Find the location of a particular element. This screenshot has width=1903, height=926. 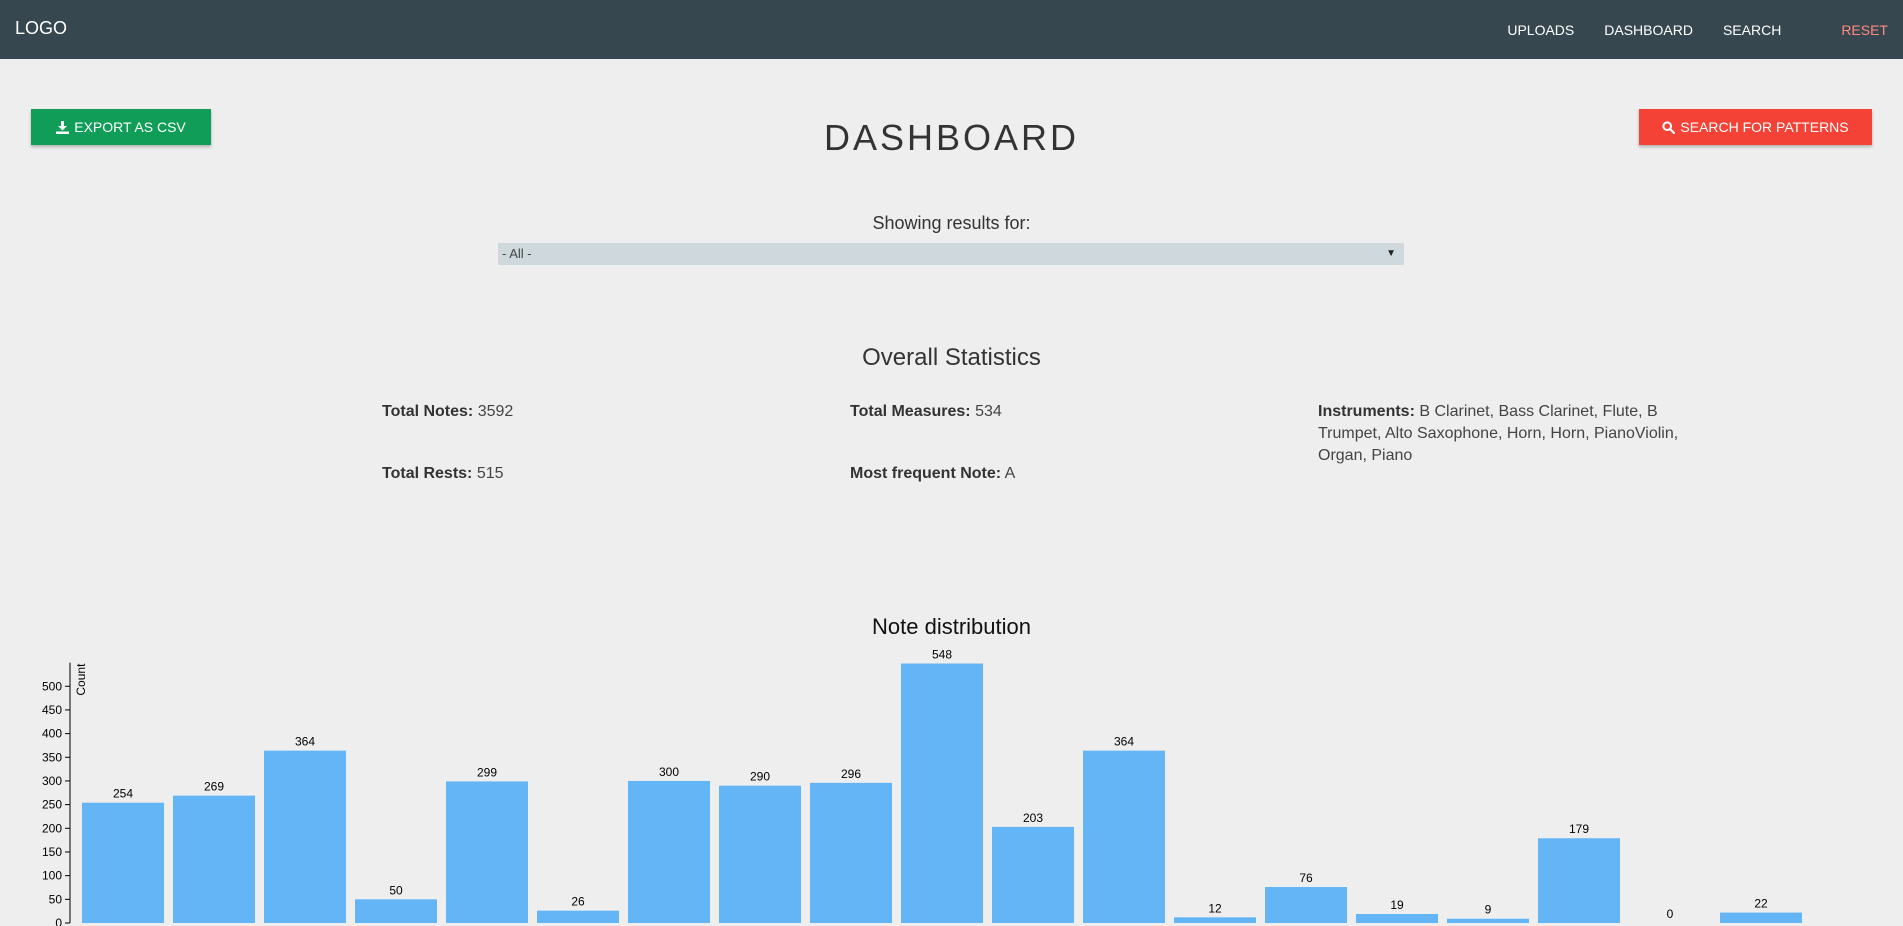

stat-most-frequent-note-value: A is located at coordinates (1010, 473).